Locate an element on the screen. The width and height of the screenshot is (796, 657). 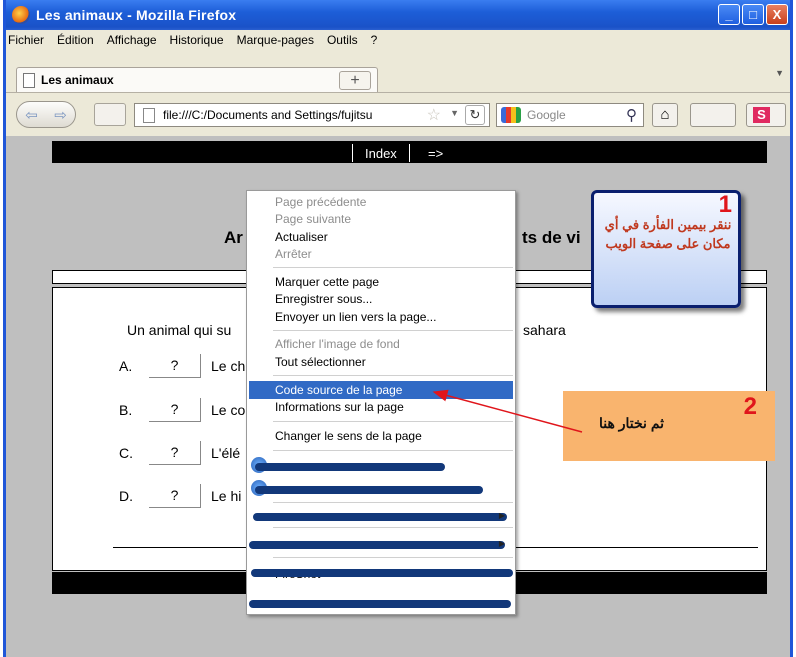
search-box: Google ⚲ is located at coordinates (570, 115).